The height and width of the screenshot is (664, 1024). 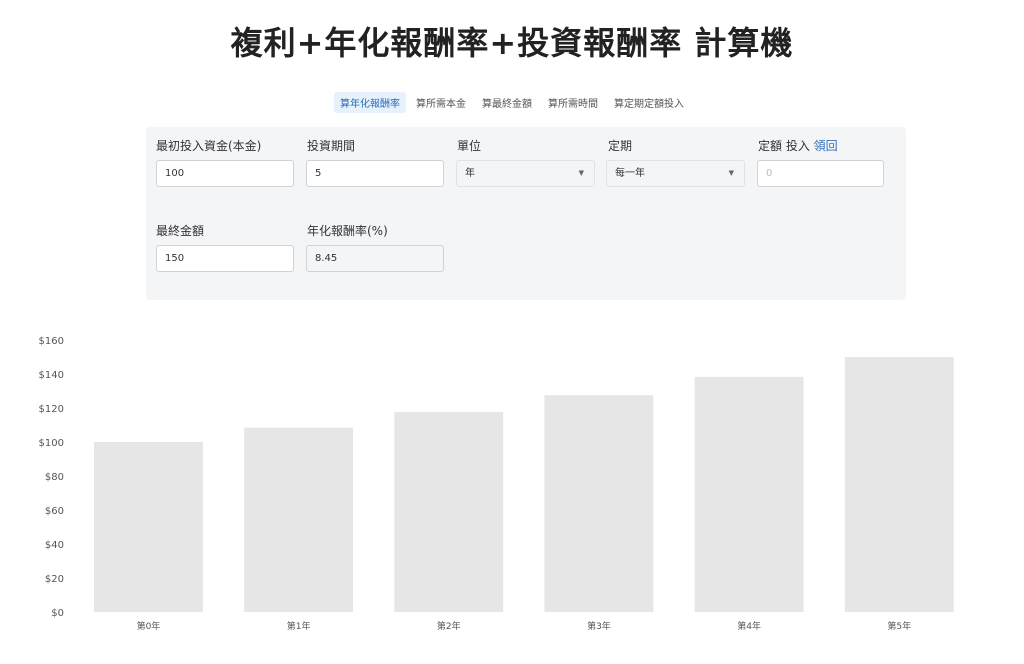 I want to click on y-tick-label: $60, so click(x=54, y=511).